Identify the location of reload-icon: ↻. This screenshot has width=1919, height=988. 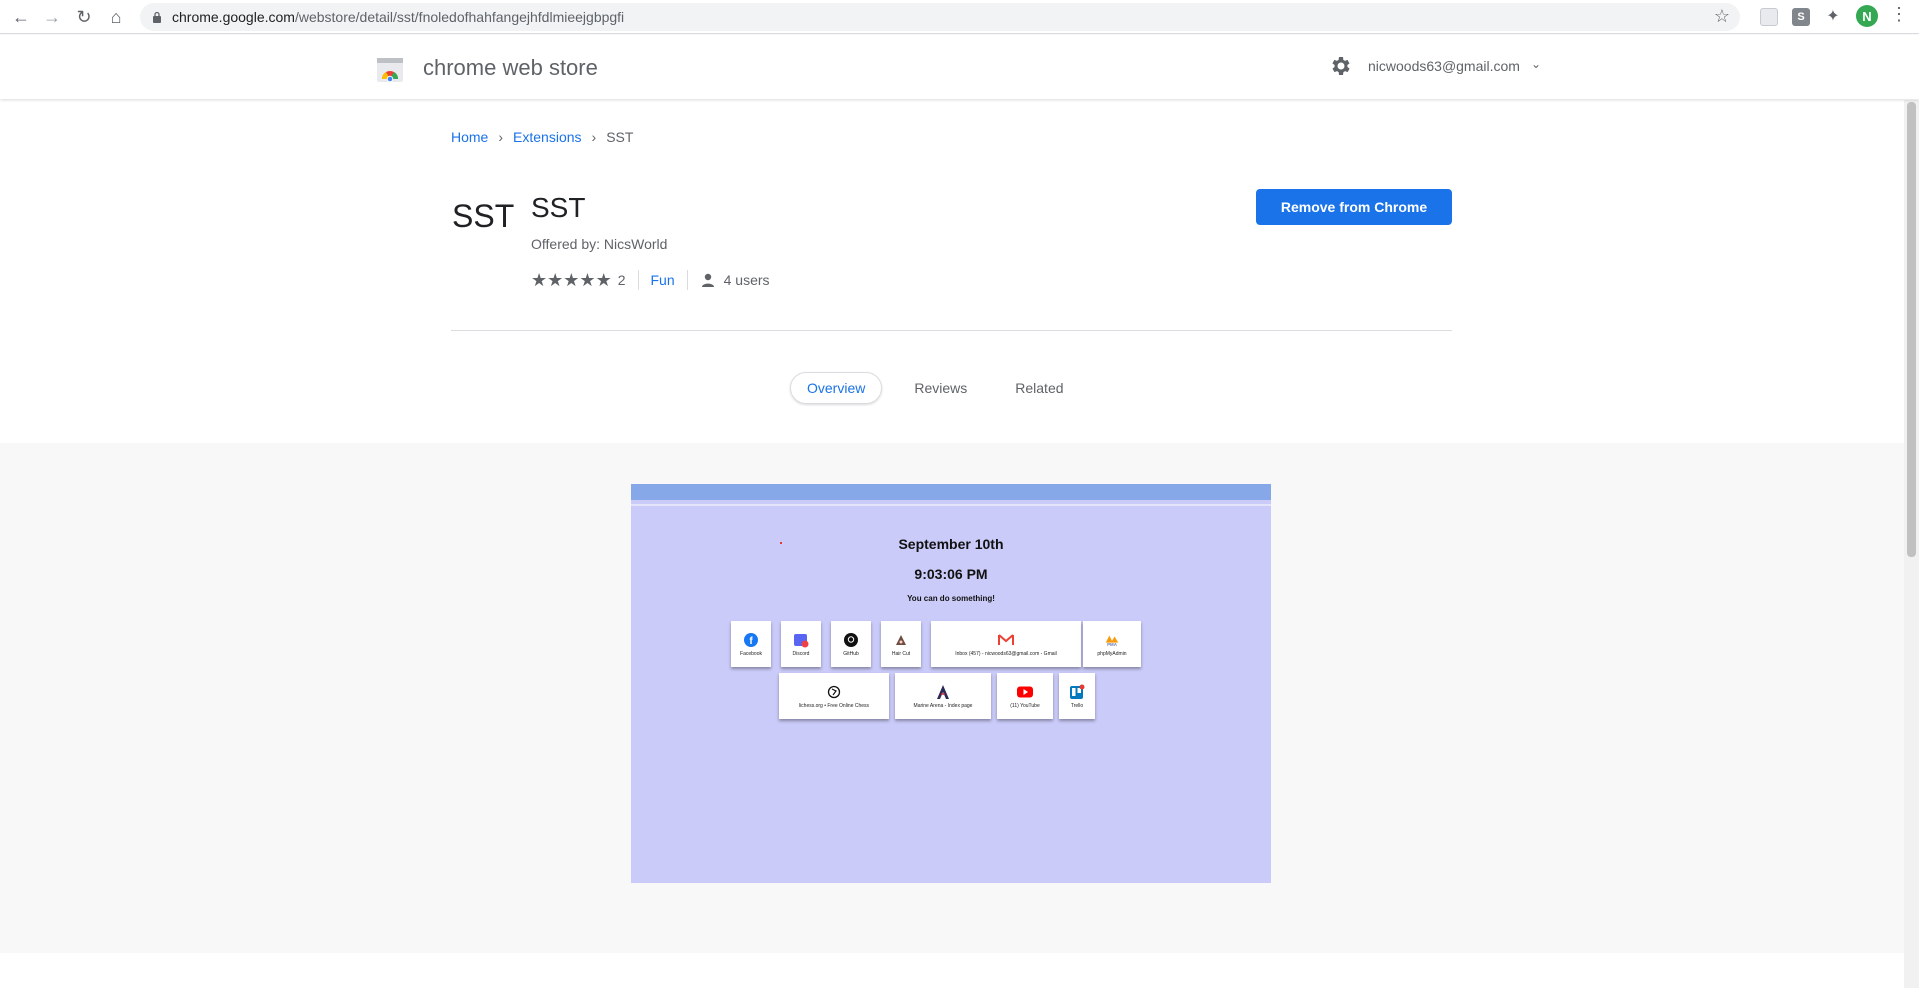
(84, 17).